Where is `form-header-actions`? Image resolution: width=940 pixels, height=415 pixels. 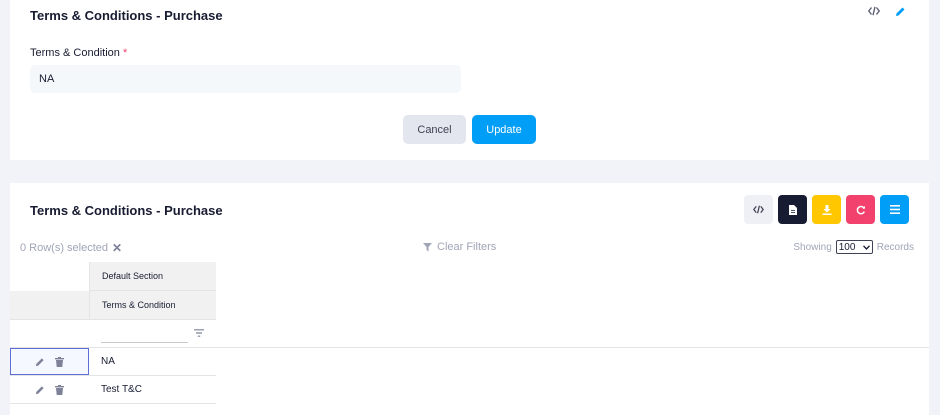
form-header-actions is located at coordinates (887, 11).